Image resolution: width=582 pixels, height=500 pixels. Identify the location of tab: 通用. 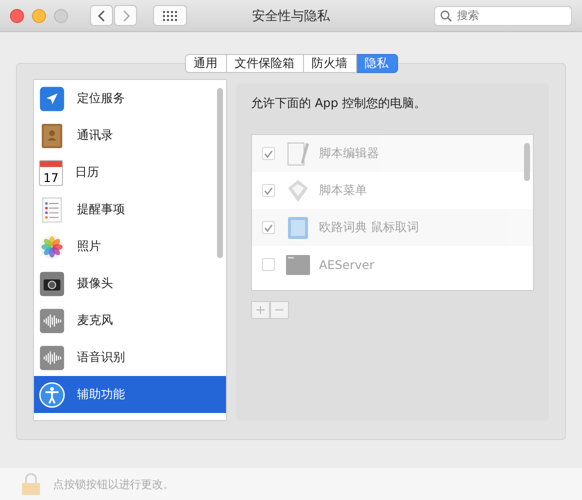
(205, 63).